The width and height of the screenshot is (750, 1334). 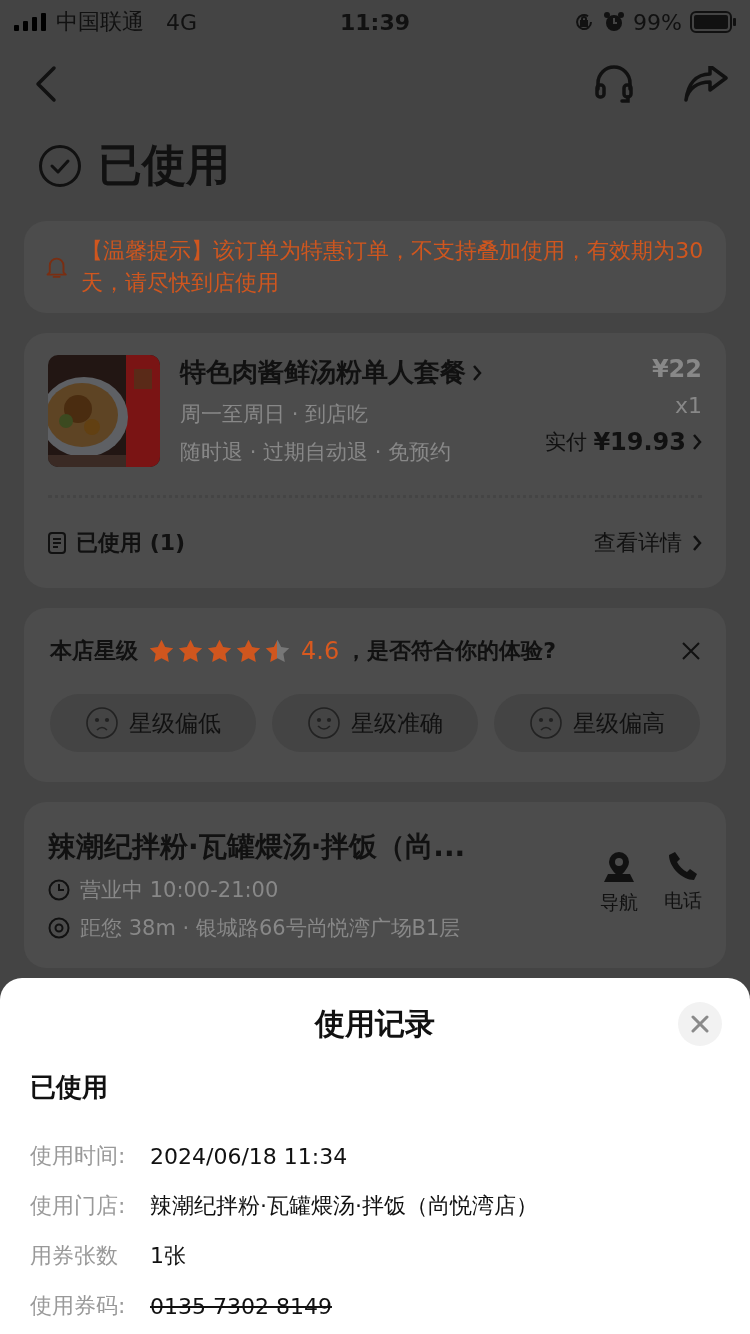 What do you see at coordinates (316, 452) in the screenshot?
I see `product-policy: 随时退 · 过期自动退 · 免预约` at bounding box center [316, 452].